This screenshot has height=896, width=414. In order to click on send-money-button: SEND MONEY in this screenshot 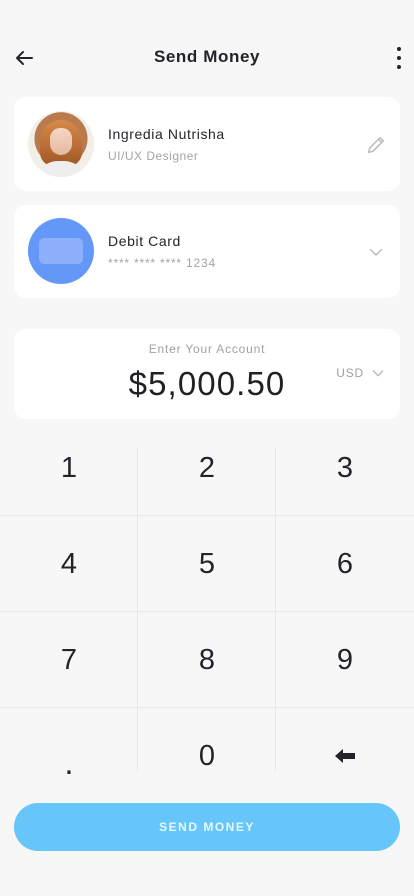, I will do `click(207, 827)`.